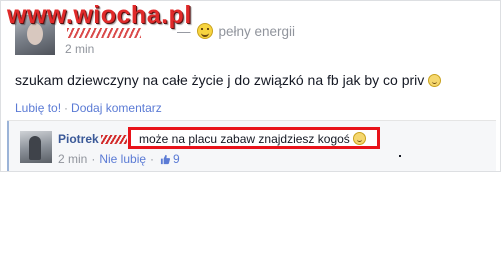 This screenshot has width=501, height=256. What do you see at coordinates (204, 31) in the screenshot?
I see `happy-face-icon` at bounding box center [204, 31].